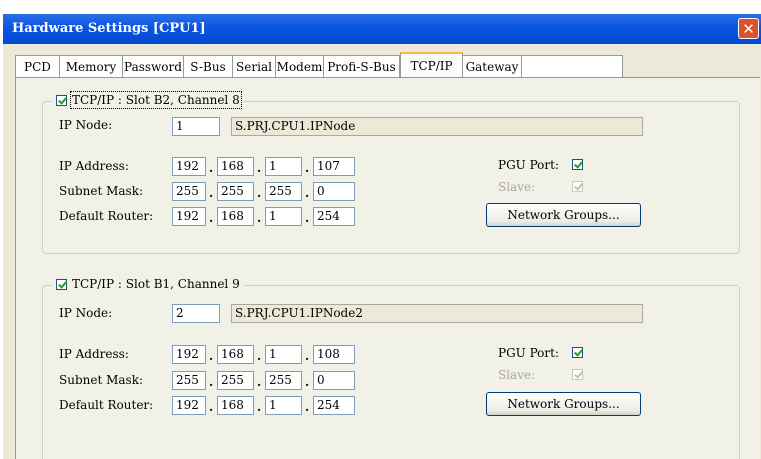  I want to click on tab-modem: Modem, so click(300, 67).